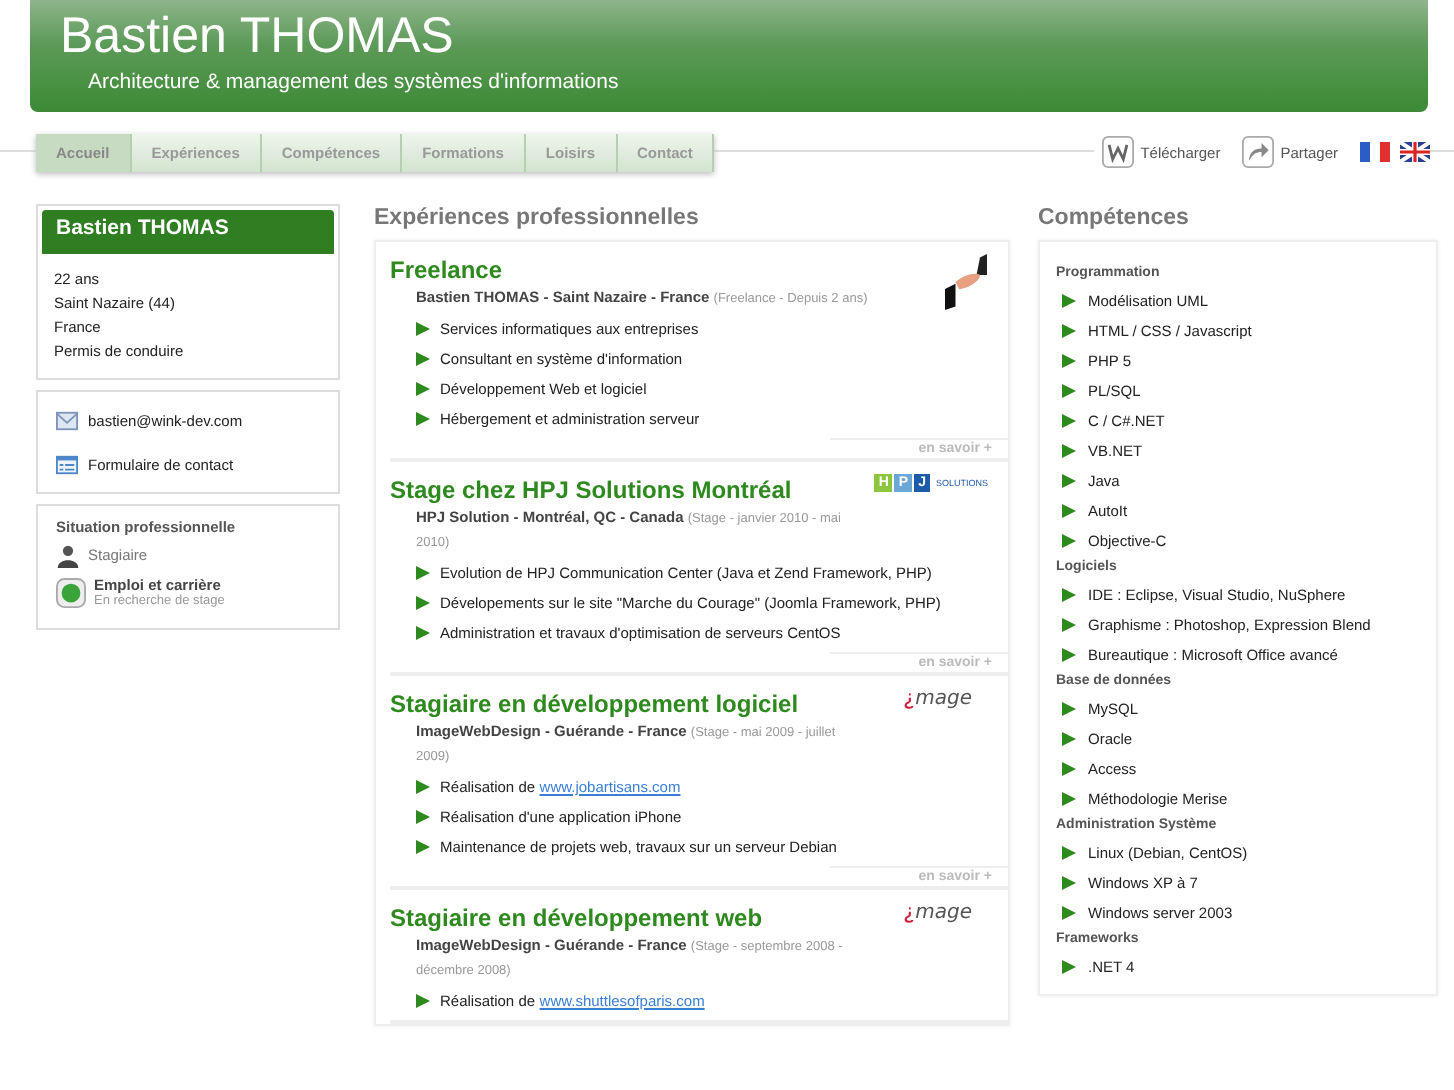 The height and width of the screenshot is (1090, 1454). Describe the element at coordinates (258, 36) in the screenshot. I see `site-title: Bastien THOMAS` at that location.